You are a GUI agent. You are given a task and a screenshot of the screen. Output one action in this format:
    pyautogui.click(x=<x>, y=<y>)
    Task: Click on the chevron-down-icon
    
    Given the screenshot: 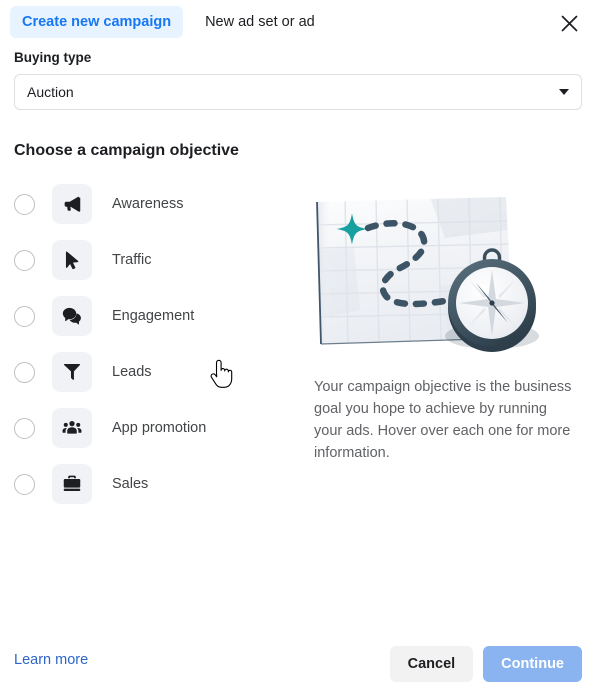 What is the action you would take?
    pyautogui.click(x=564, y=92)
    